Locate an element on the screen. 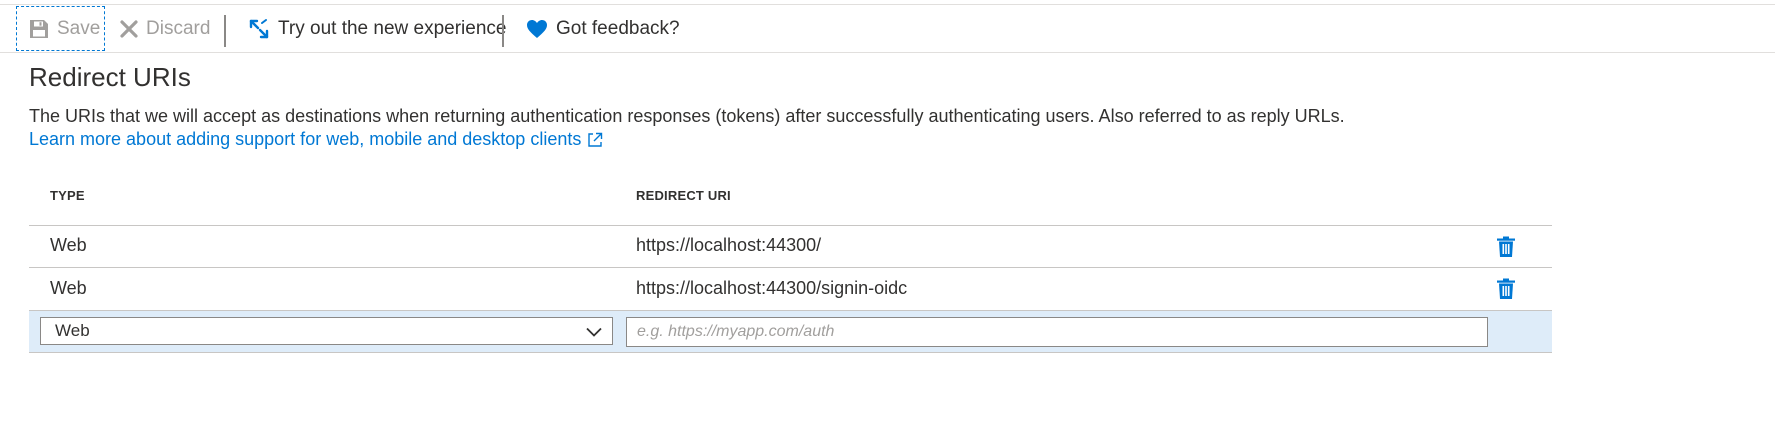  discard-label: Discard is located at coordinates (178, 28).